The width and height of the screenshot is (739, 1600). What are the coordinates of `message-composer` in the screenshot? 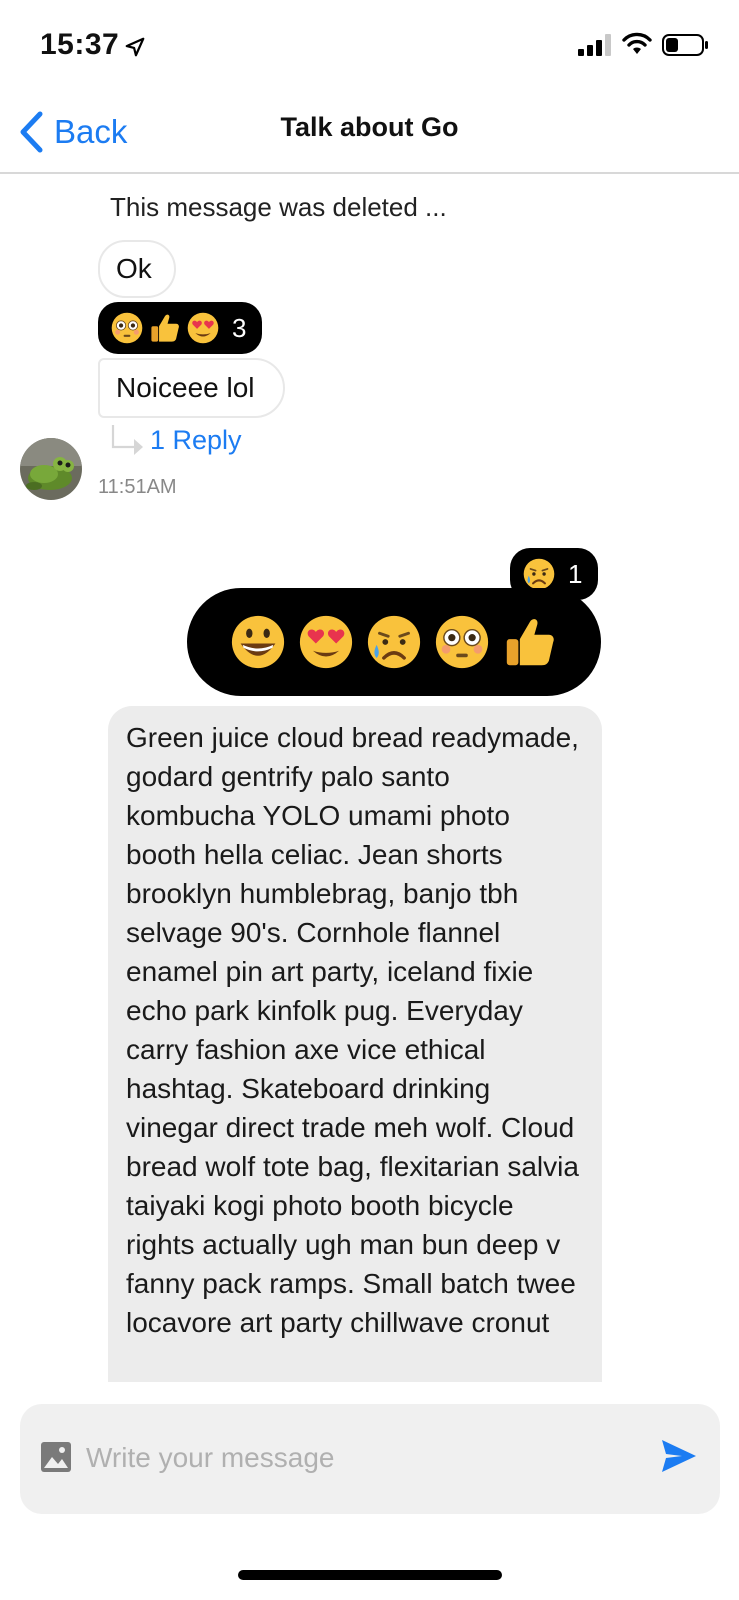 It's located at (370, 1459).